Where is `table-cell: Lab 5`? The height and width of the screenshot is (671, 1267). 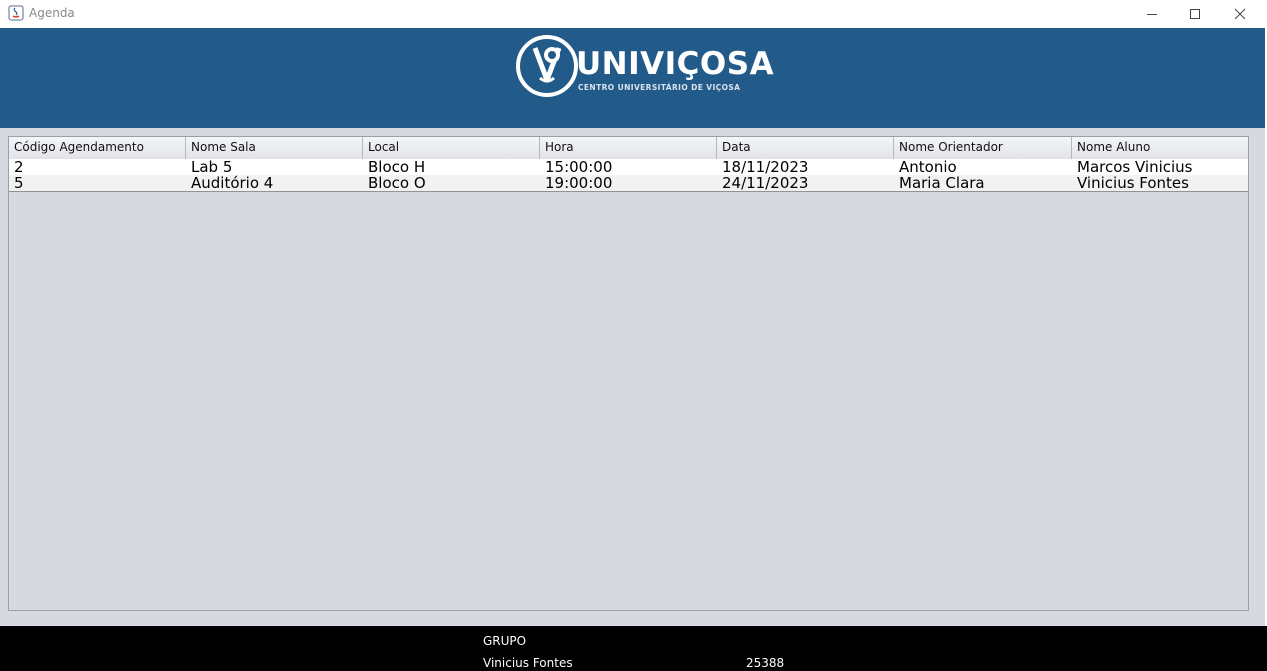 table-cell: Lab 5 is located at coordinates (274, 167).